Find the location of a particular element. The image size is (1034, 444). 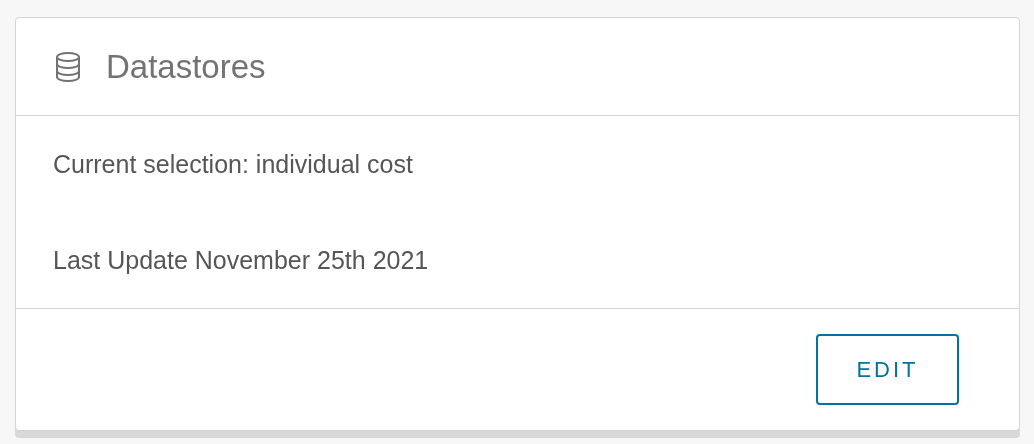

info-text: Current selection: individual cost is located at coordinates (233, 164).